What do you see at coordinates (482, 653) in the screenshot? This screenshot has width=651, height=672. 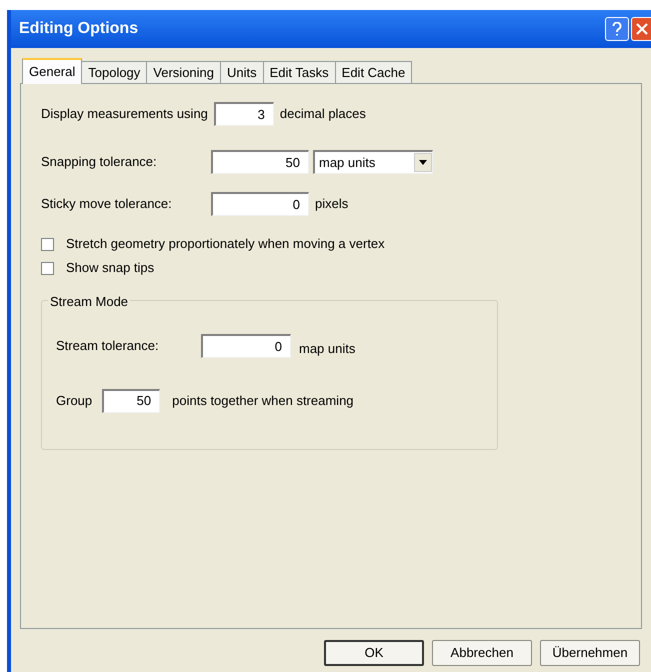 I see `dialog-button: Abbrechen` at bounding box center [482, 653].